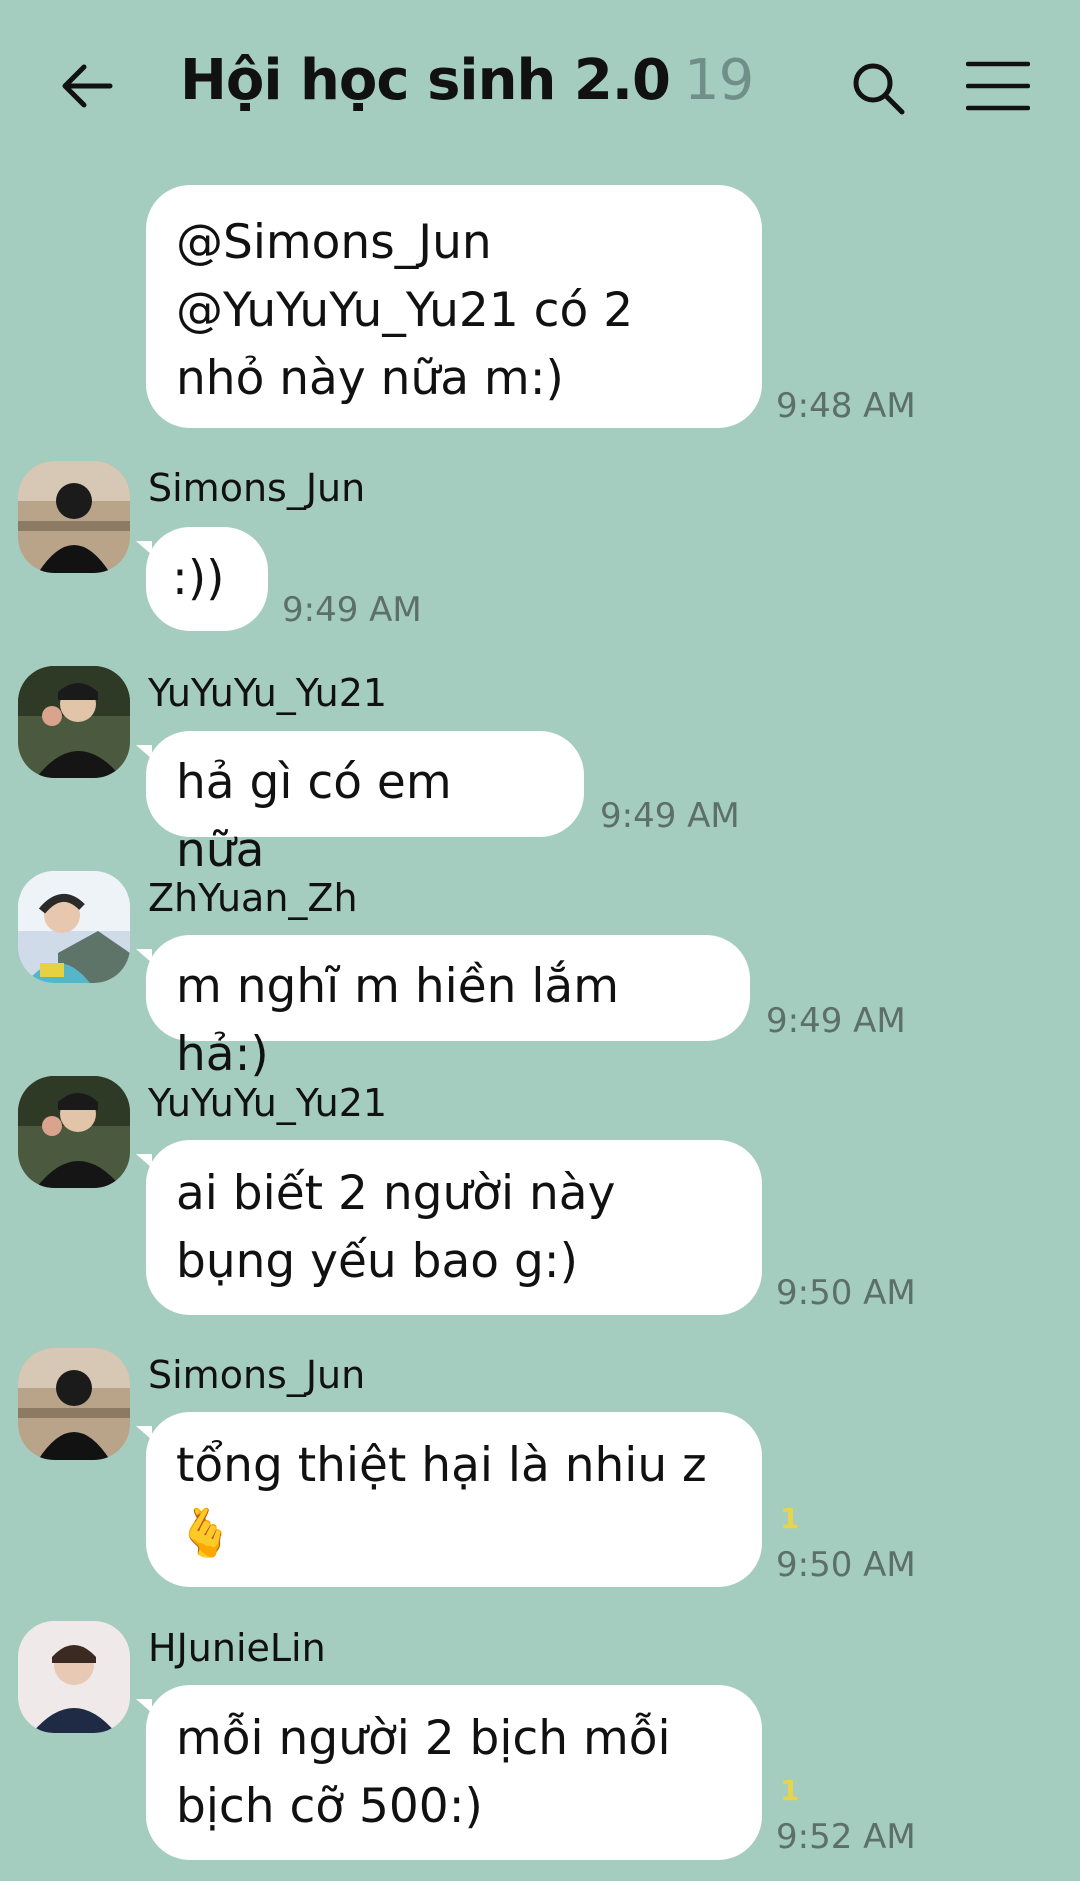 This screenshot has height=1881, width=1080. I want to click on message-bubble: :)), so click(202, 579).